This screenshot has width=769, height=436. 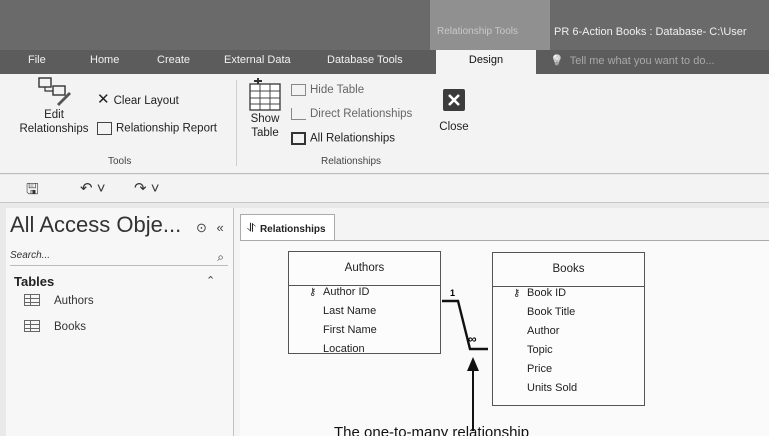 I want to click on edit-relationships-button: Edit Relationships, so click(x=54, y=106).